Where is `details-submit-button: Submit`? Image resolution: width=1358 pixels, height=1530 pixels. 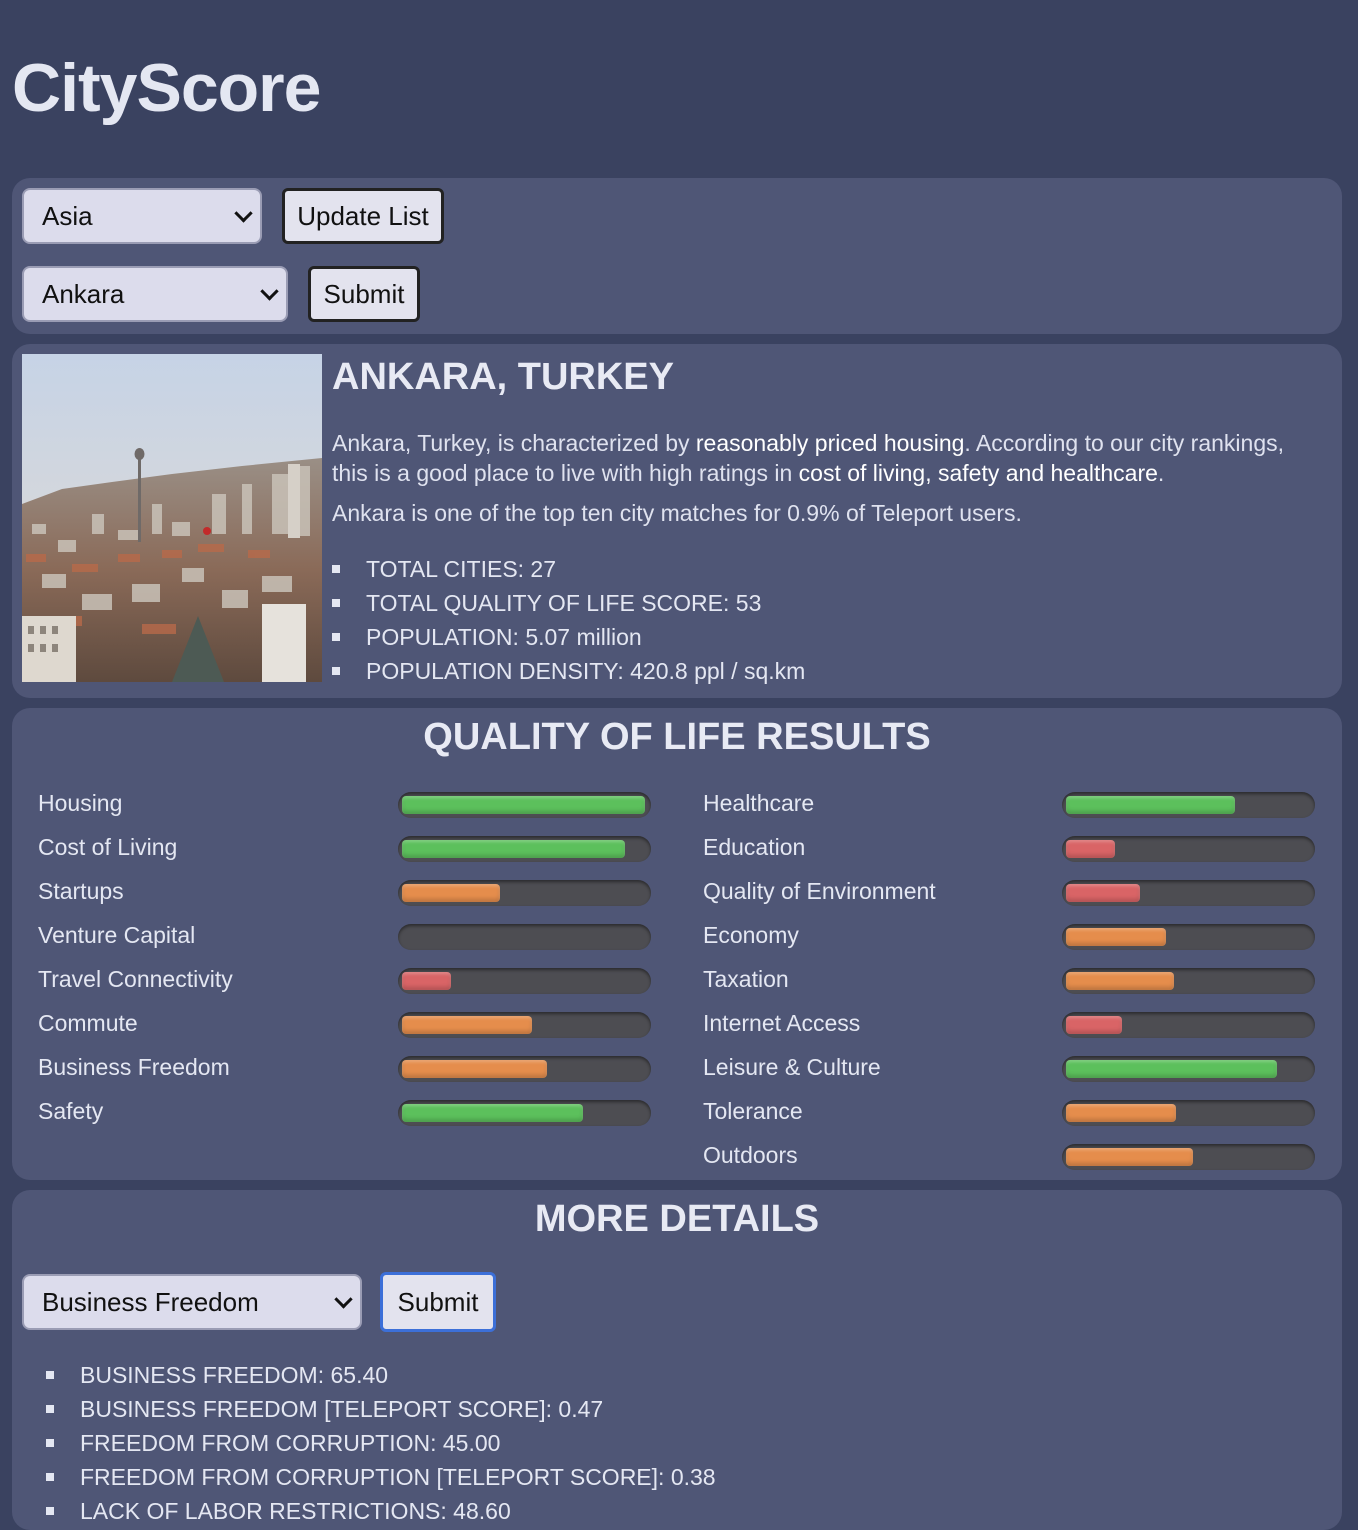 details-submit-button: Submit is located at coordinates (438, 1302).